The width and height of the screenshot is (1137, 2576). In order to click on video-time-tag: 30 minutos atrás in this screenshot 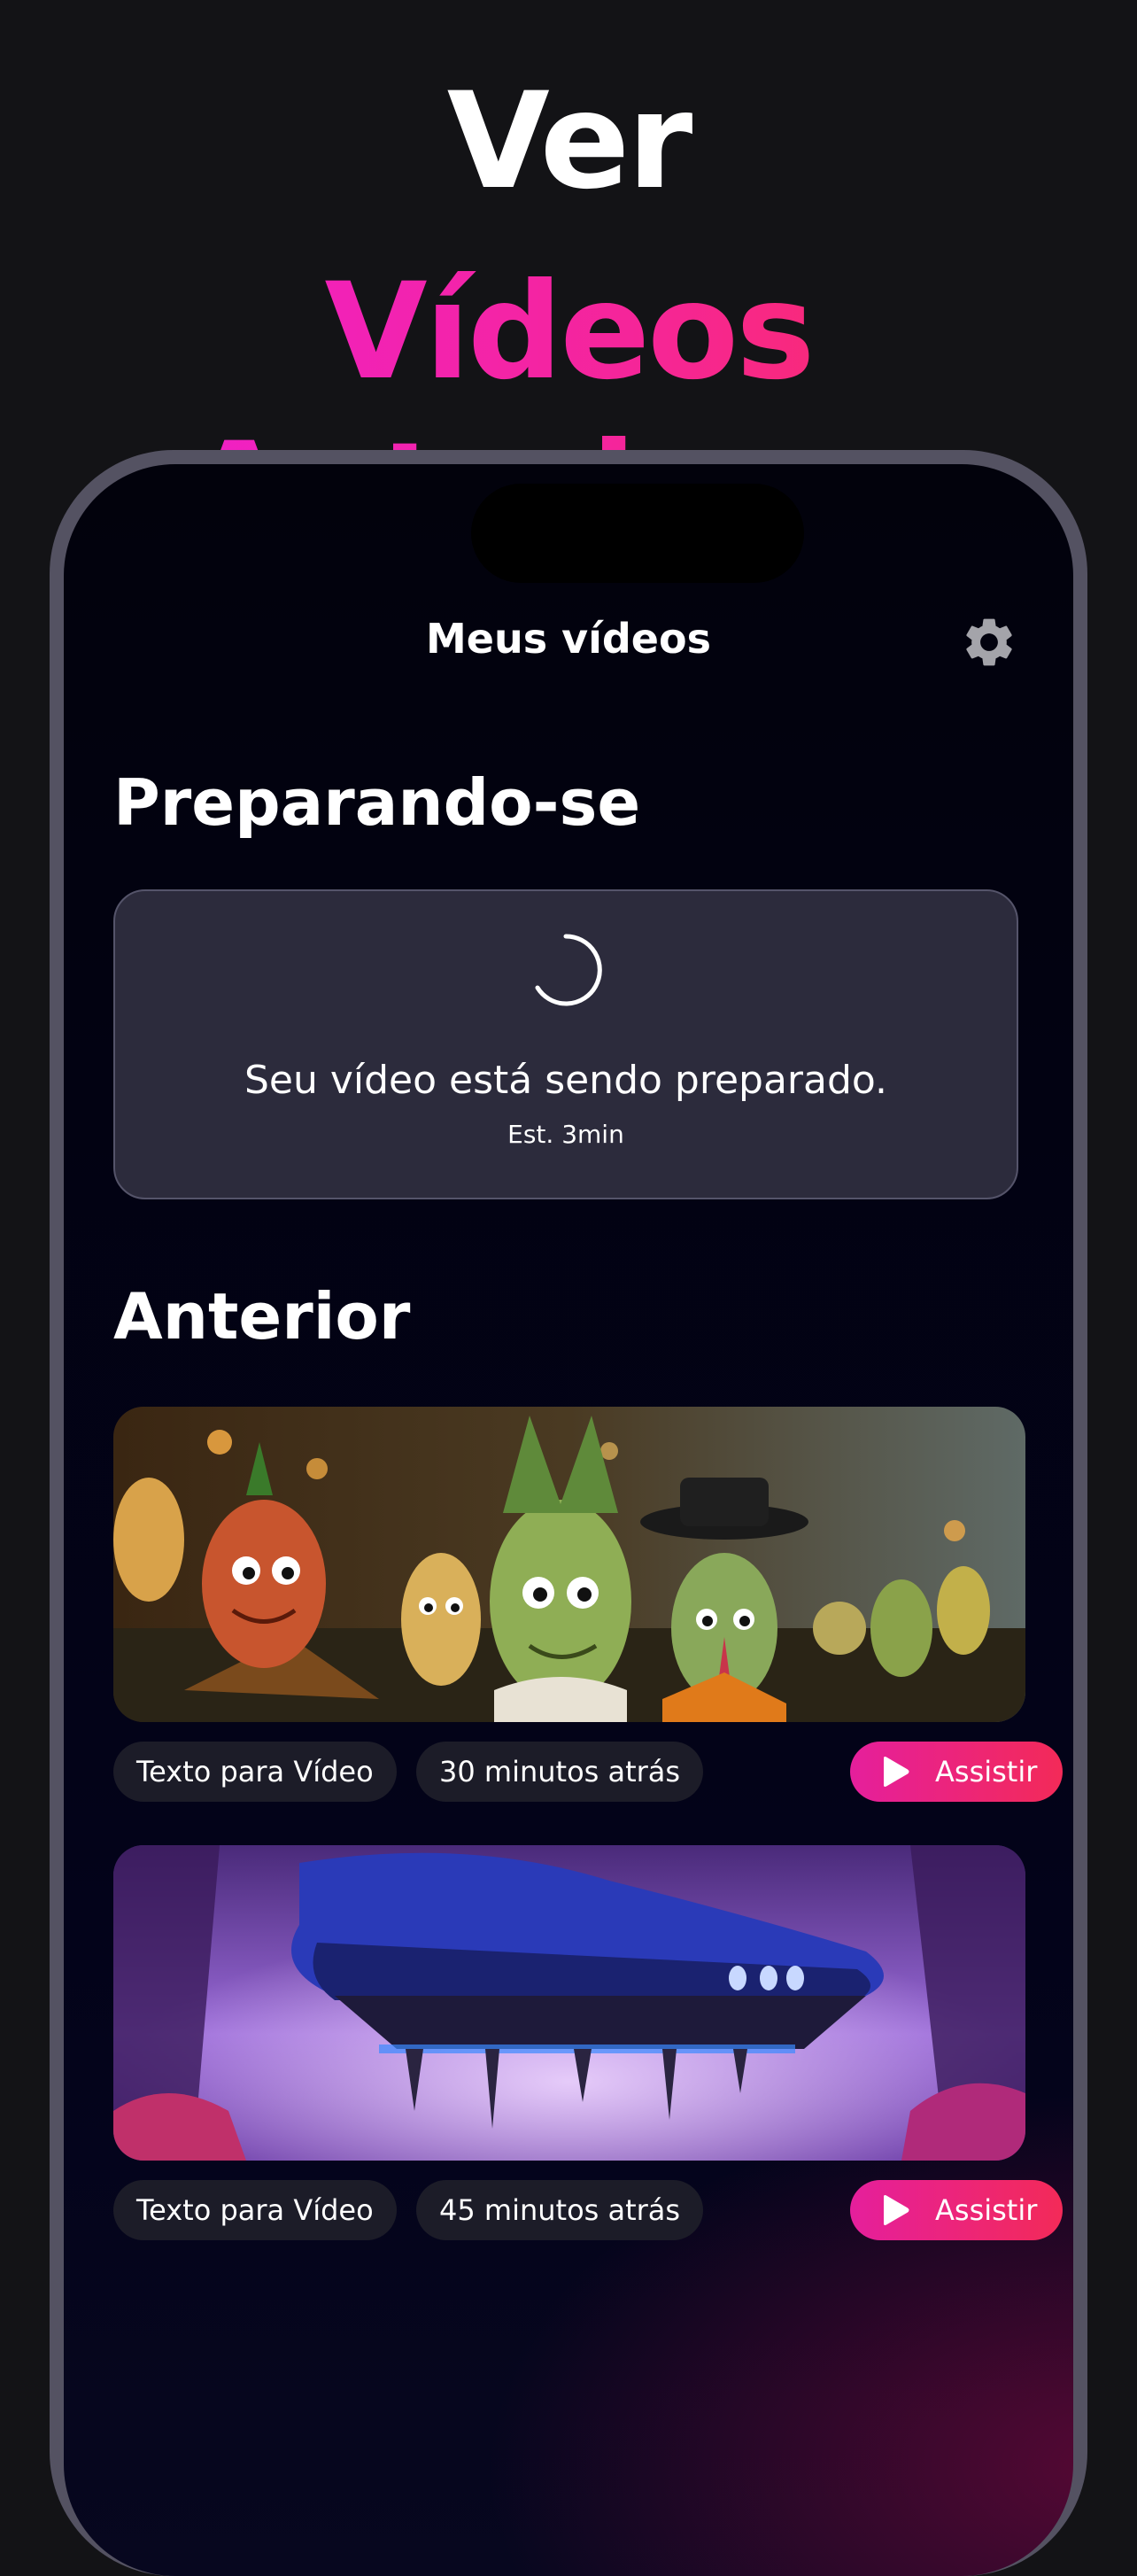, I will do `click(560, 1772)`.